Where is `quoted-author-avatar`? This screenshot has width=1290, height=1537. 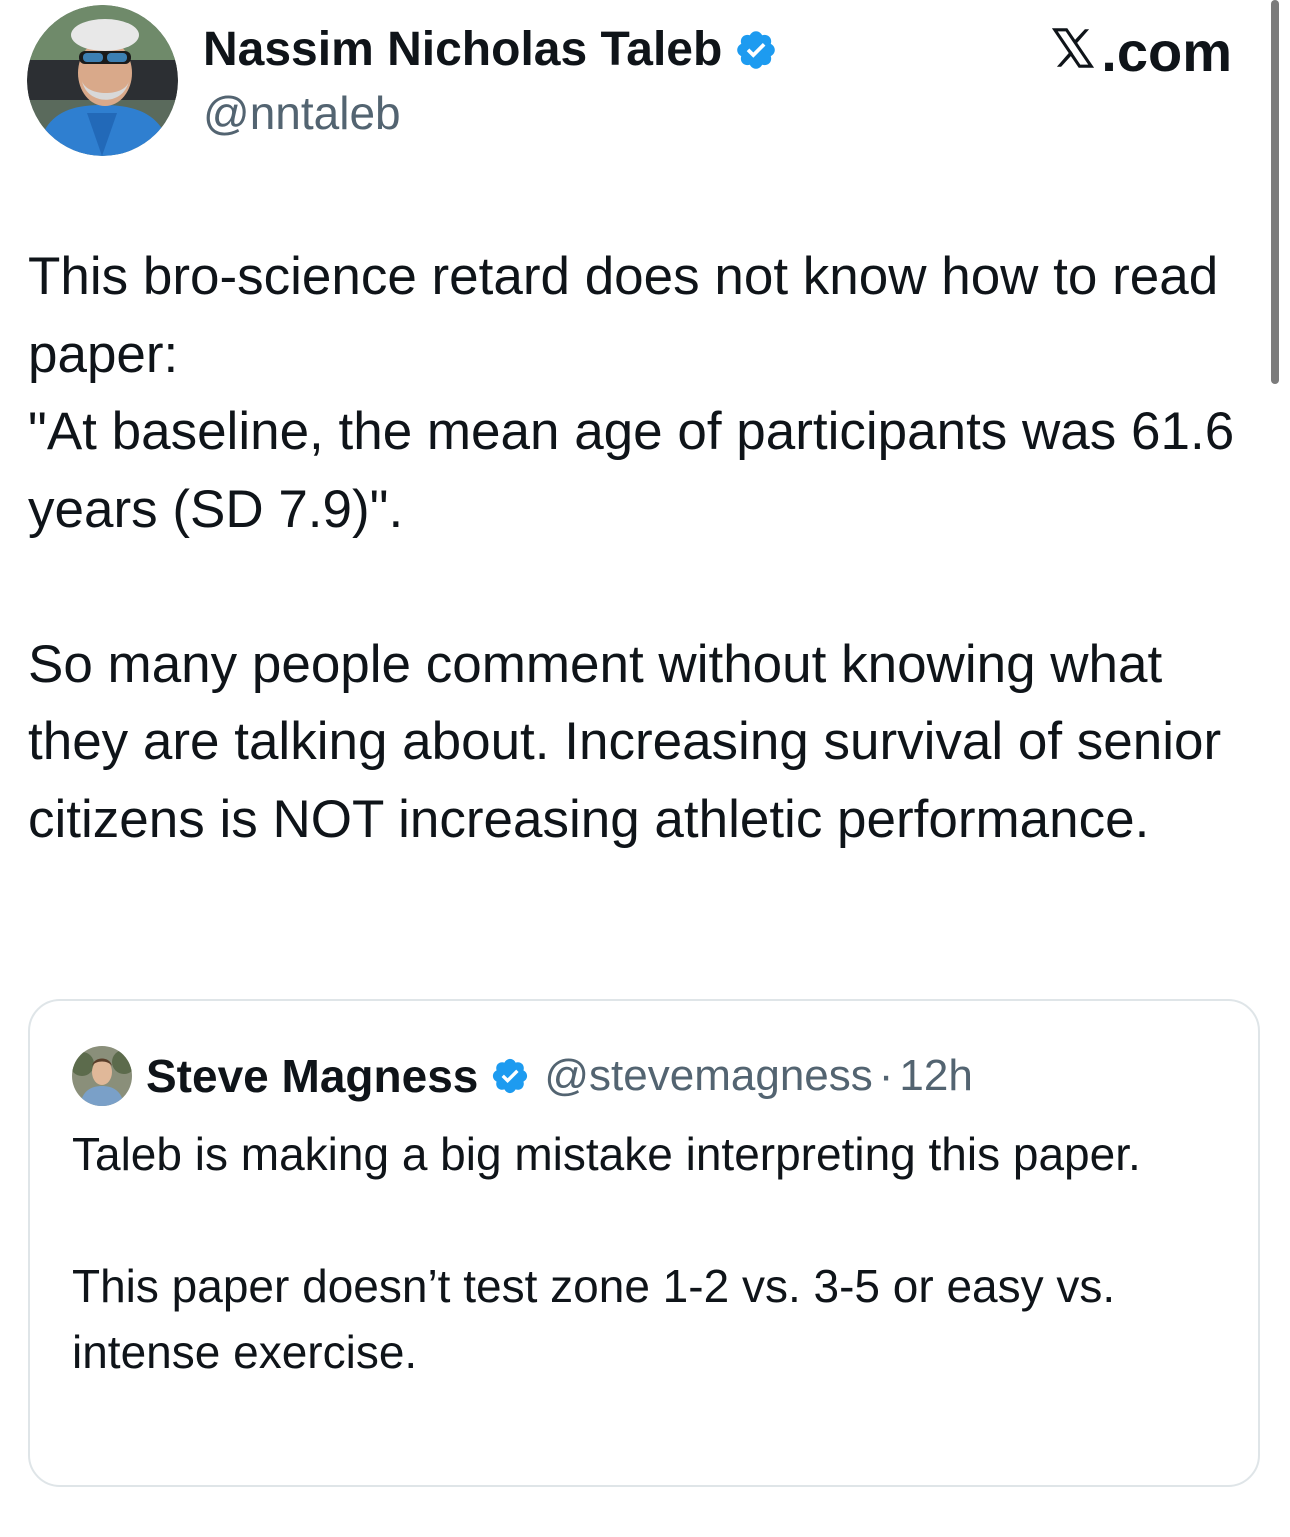
quoted-author-avatar is located at coordinates (102, 1076).